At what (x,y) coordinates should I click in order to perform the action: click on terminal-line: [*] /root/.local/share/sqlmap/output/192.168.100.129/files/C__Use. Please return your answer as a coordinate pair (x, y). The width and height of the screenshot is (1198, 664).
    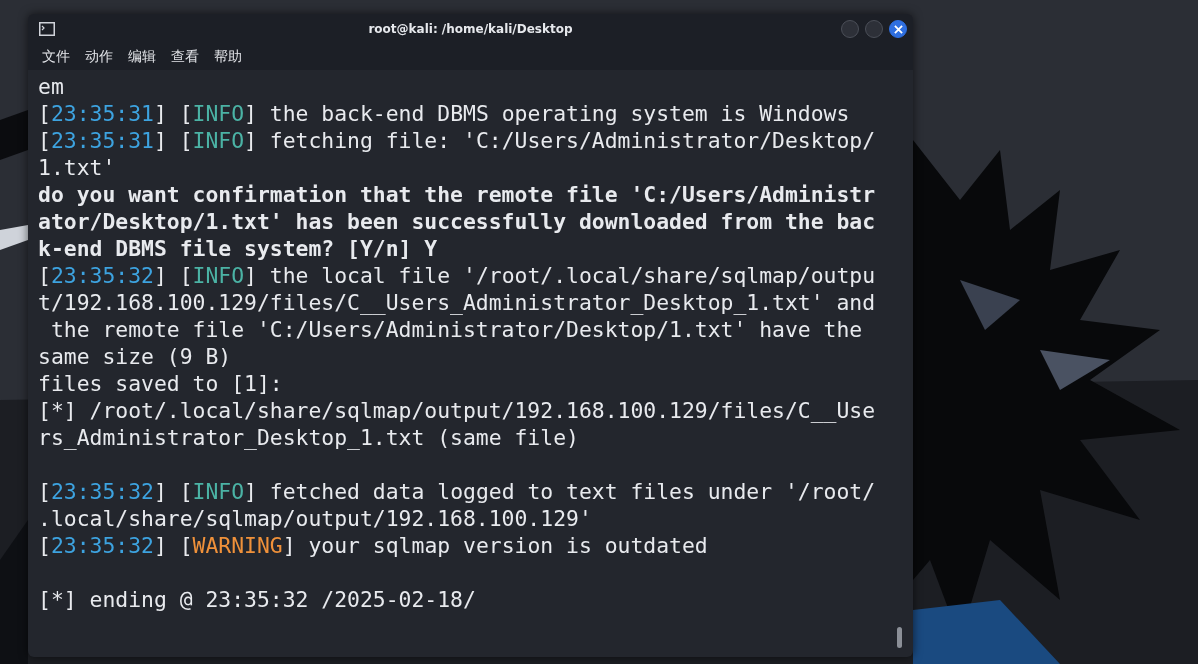
    Looking at the image, I should click on (457, 410).